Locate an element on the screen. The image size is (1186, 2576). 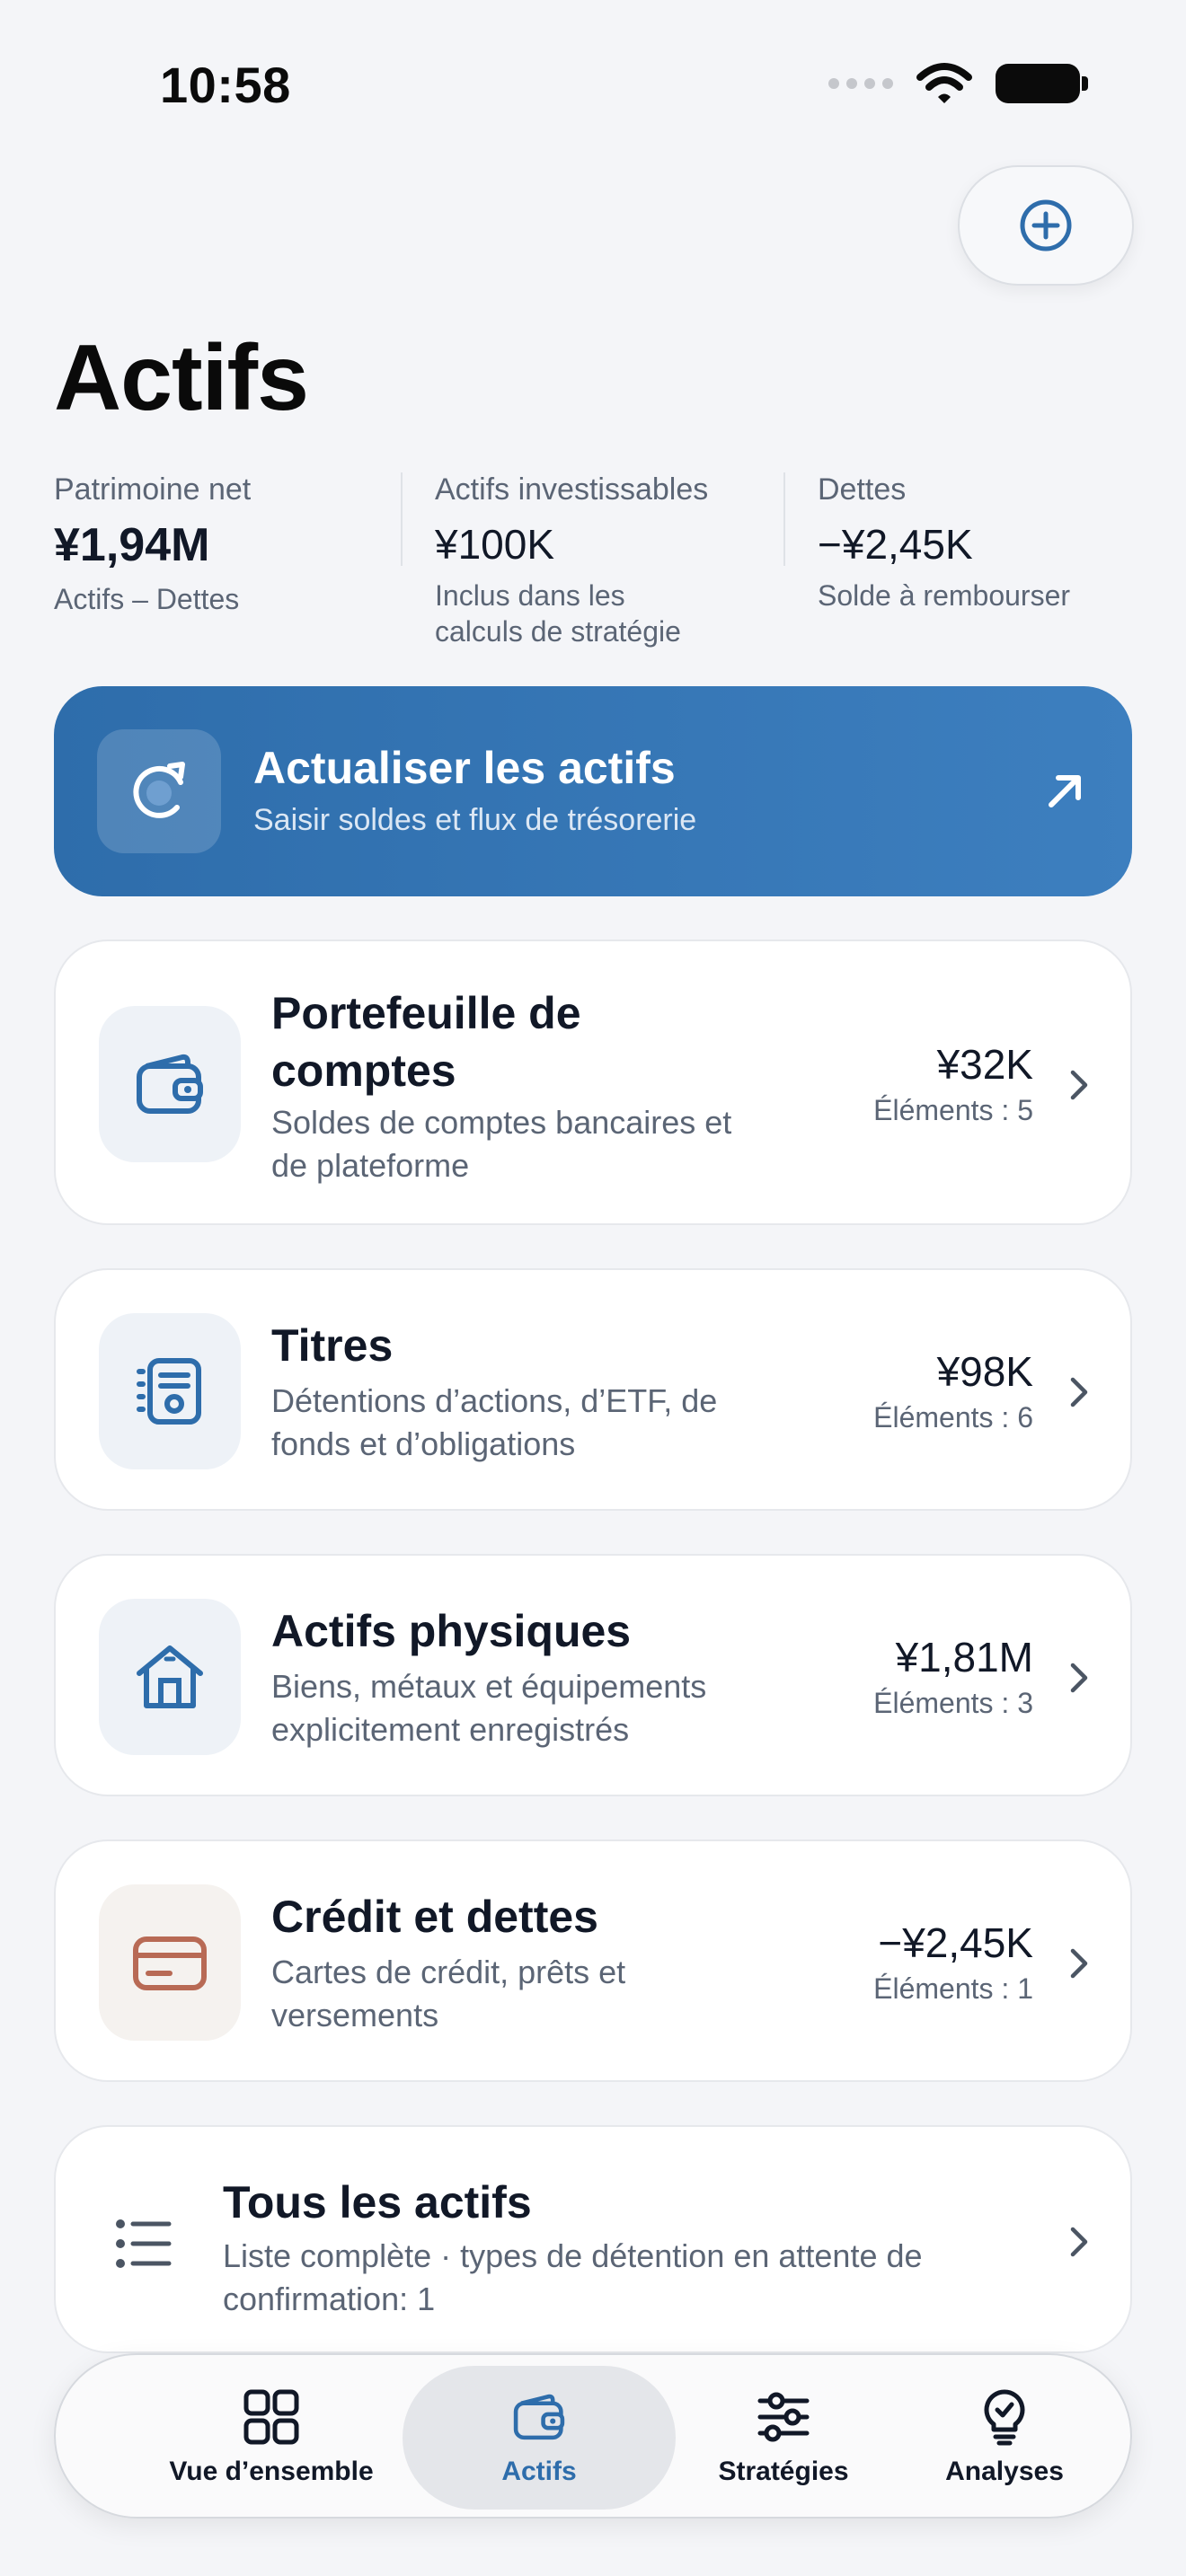
sliders-icon is located at coordinates (783, 2417).